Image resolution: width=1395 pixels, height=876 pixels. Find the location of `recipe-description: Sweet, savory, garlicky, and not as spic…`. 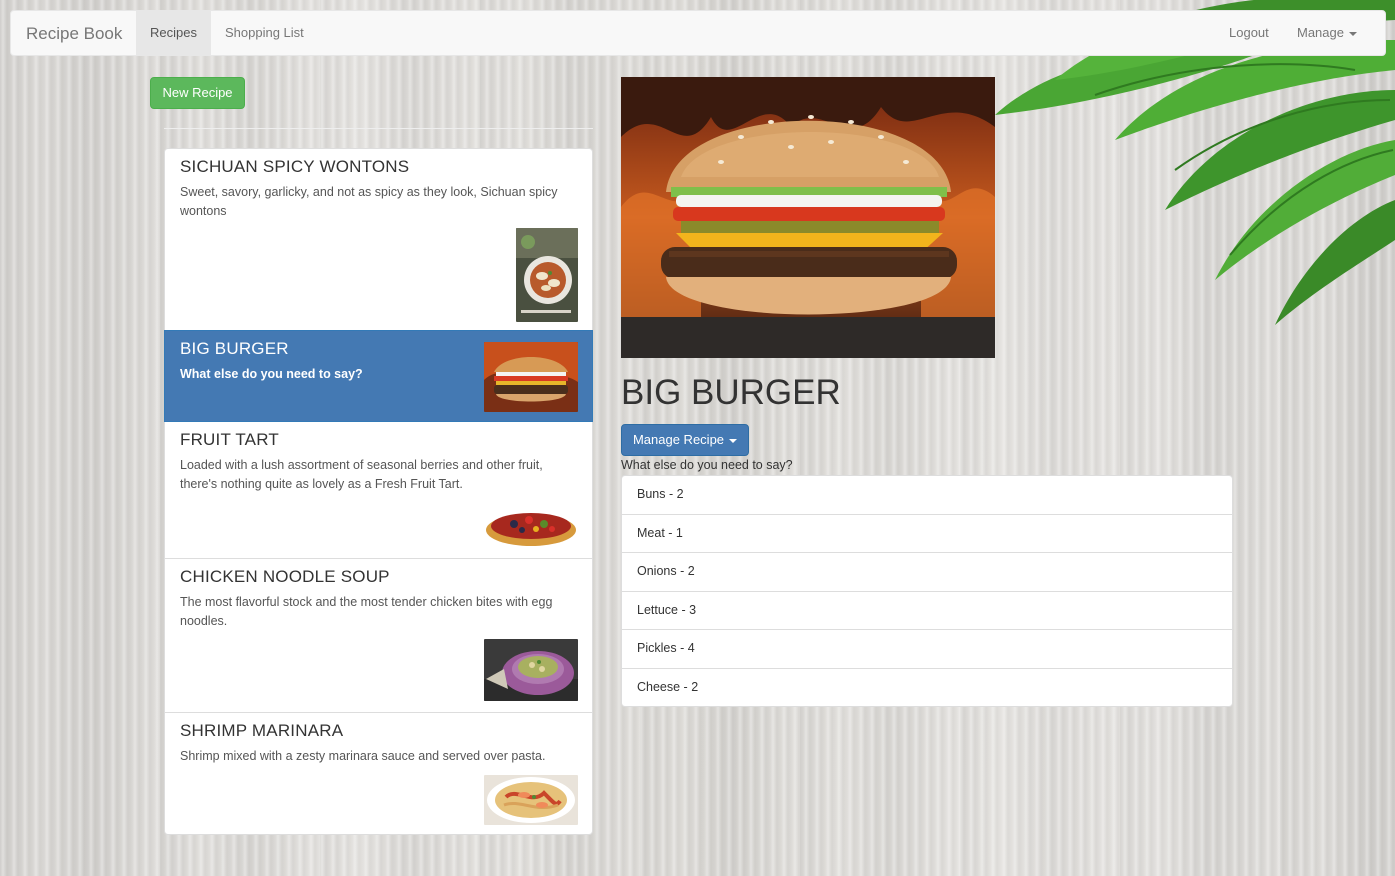

recipe-description: Sweet, savory, garlicky, and not as spic… is located at coordinates (369, 201).